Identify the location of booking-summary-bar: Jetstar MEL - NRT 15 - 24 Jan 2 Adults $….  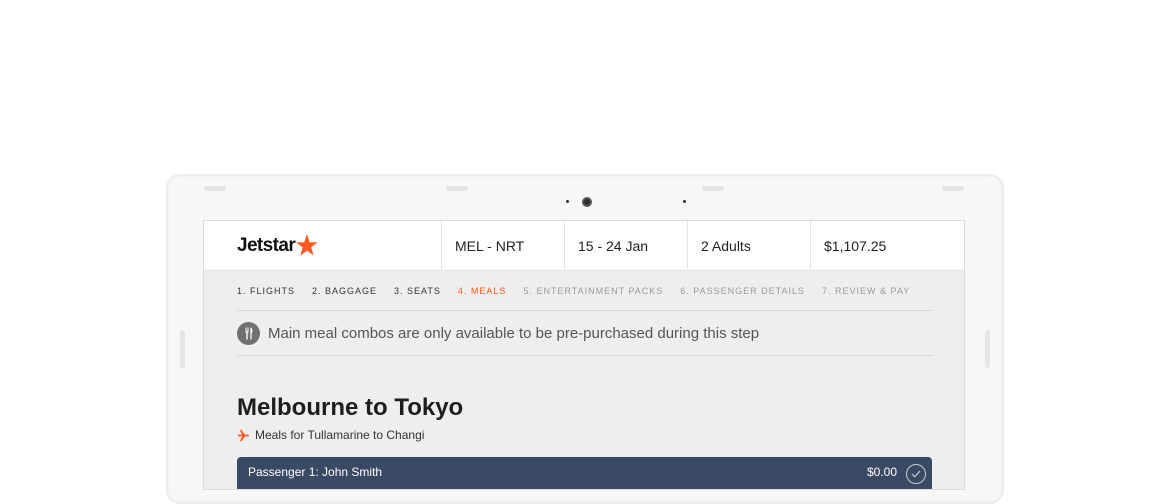
(584, 246).